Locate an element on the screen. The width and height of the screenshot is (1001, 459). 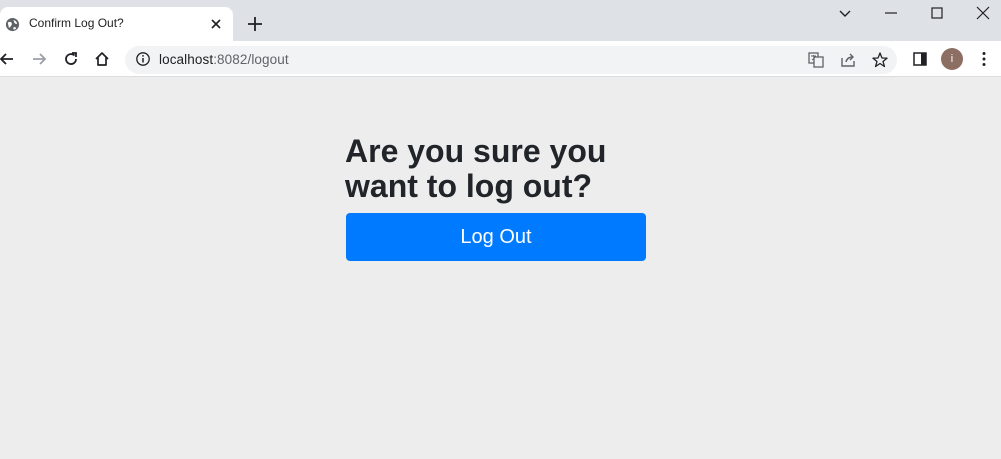
back-arrow-icon is located at coordinates (8, 59).